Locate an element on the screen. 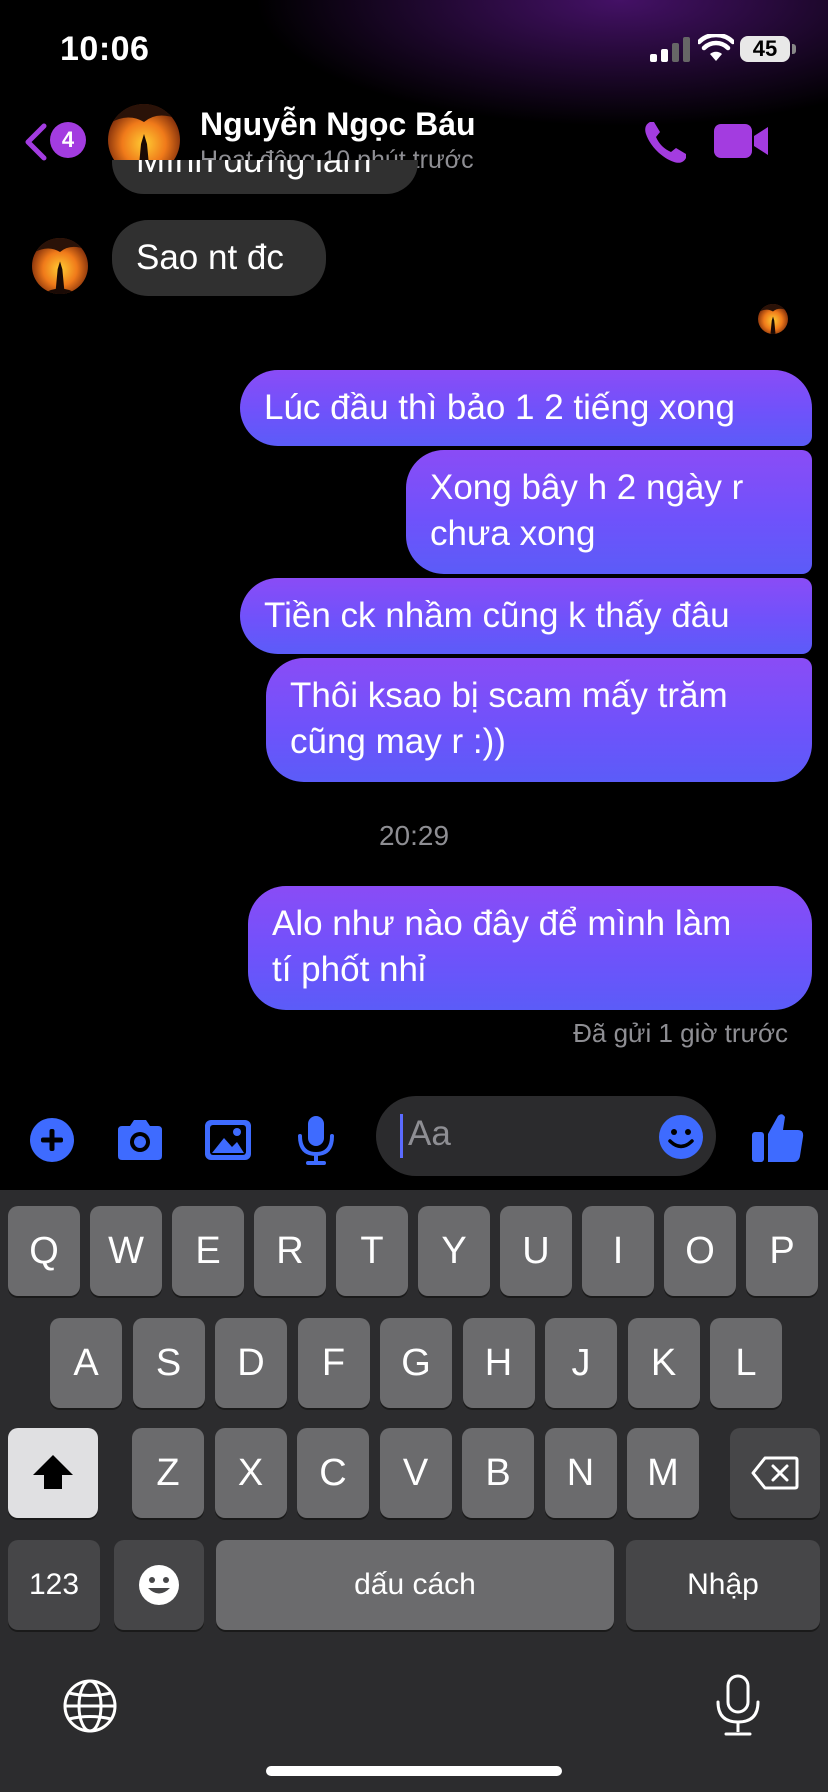  shift-key is located at coordinates (53, 1473).